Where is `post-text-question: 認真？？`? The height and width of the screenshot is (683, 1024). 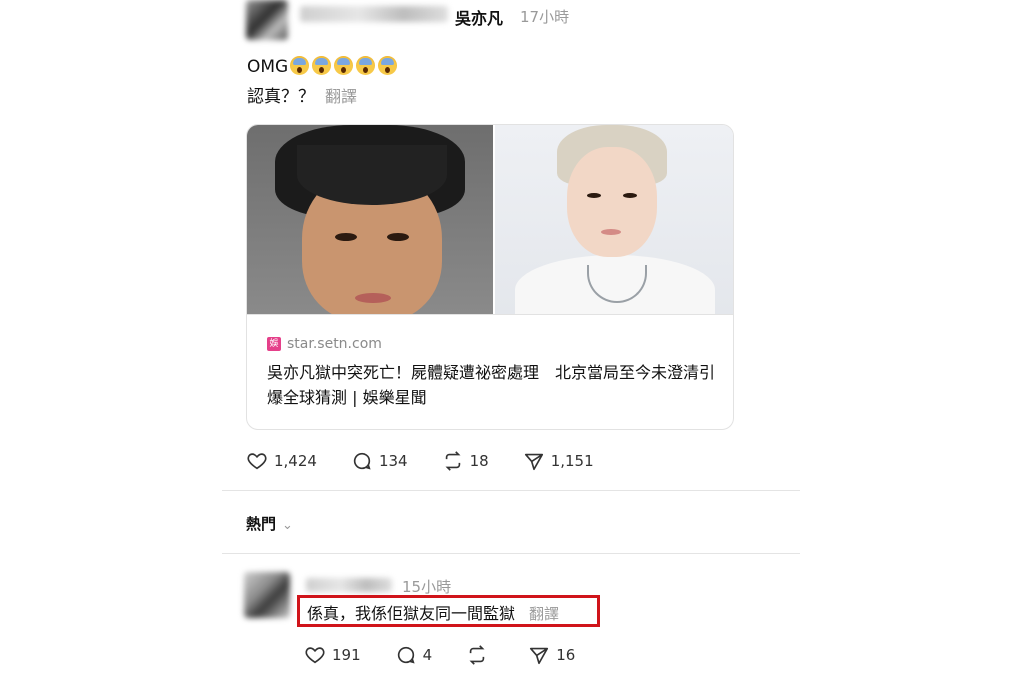 post-text-question: 認真？？ is located at coordinates (281, 97).